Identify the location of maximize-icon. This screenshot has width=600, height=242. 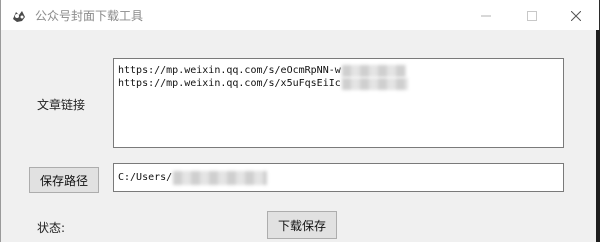
(532, 15).